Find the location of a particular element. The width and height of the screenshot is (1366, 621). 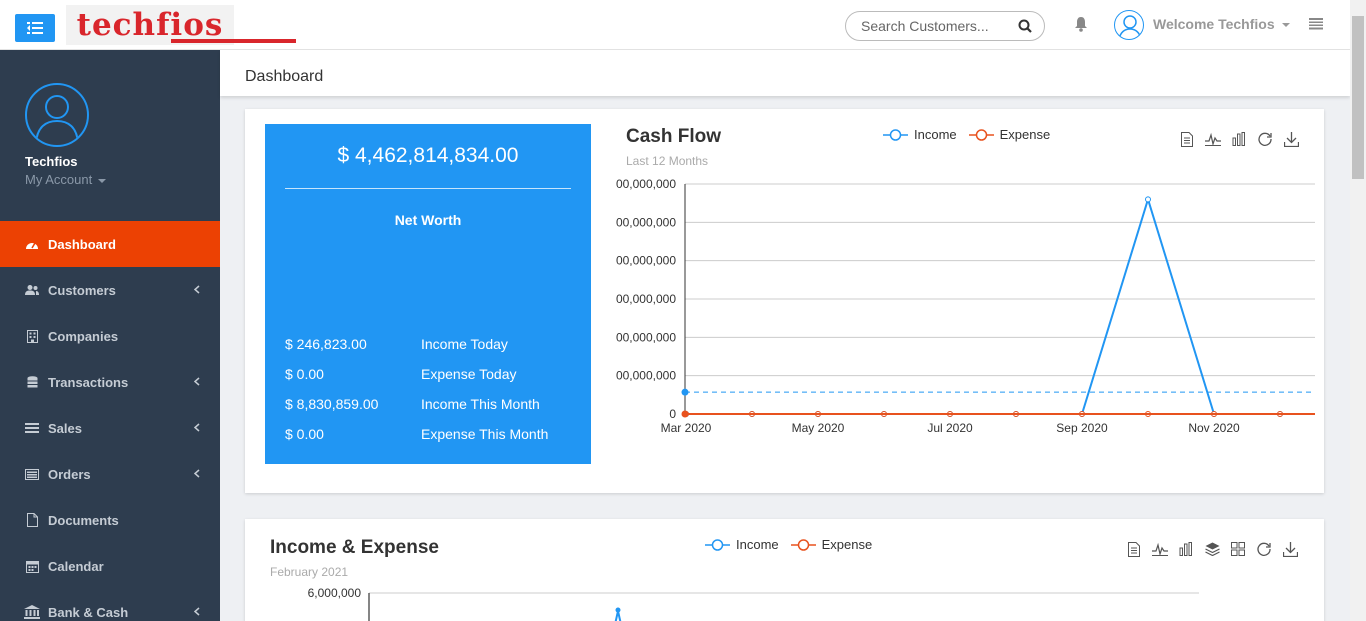

cart-icon is located at coordinates (32, 428).